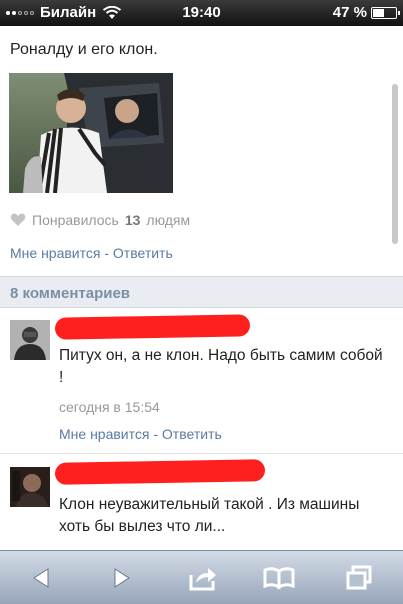 Image resolution: width=403 pixels, height=604 pixels. I want to click on tabs-button, so click(359, 578).